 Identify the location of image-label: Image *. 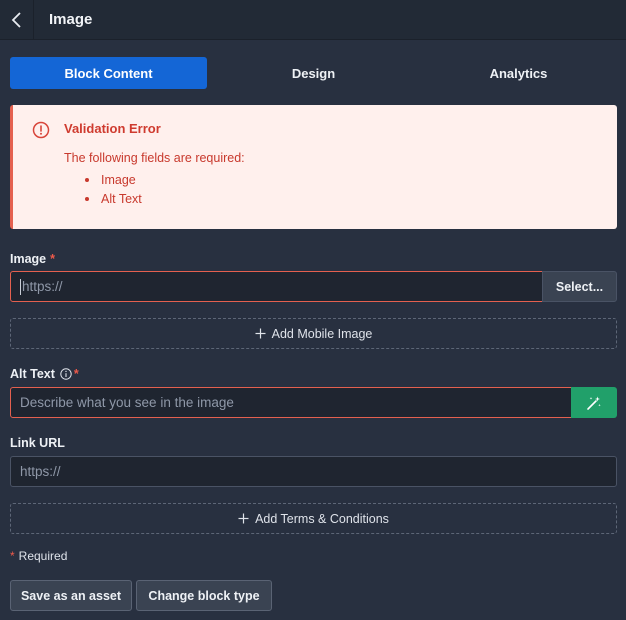
(32, 259).